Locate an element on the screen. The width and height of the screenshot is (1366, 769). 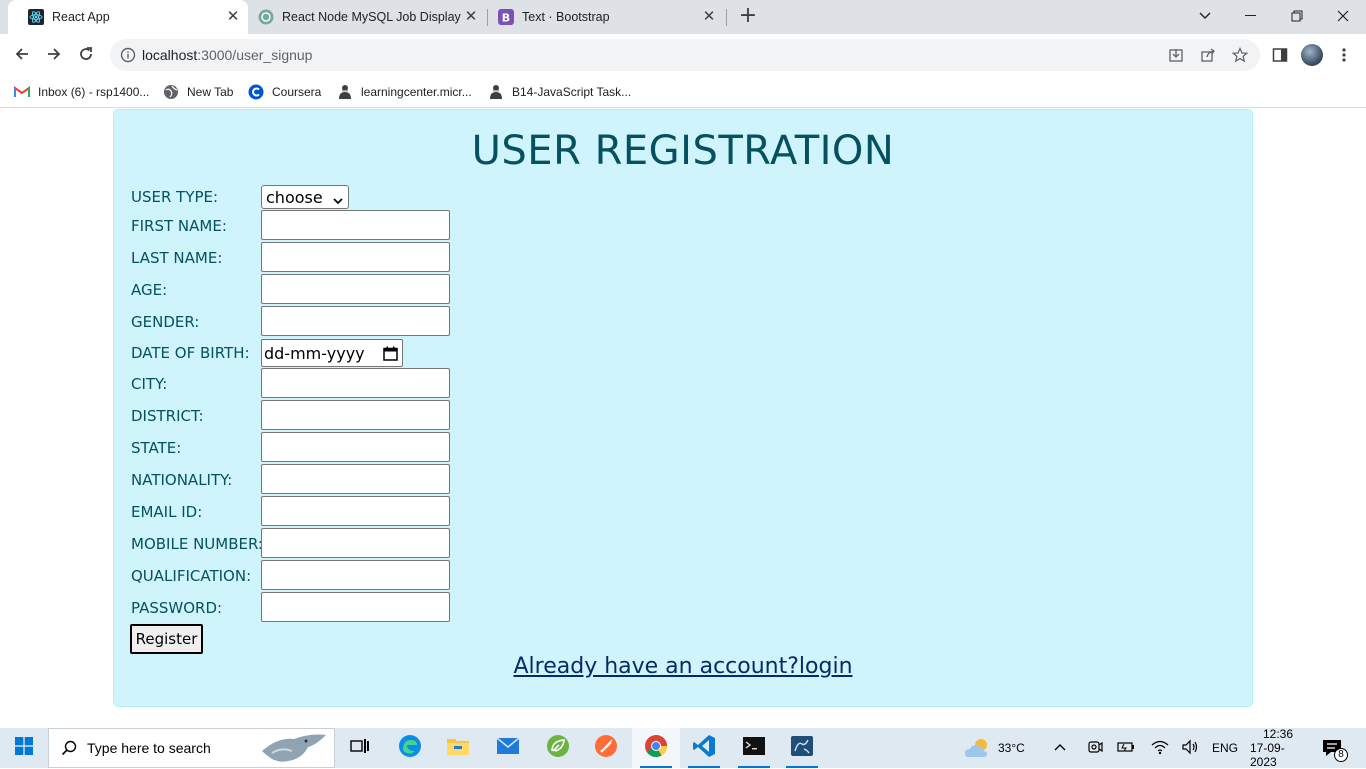
taskbar-vscode is located at coordinates (704, 748).